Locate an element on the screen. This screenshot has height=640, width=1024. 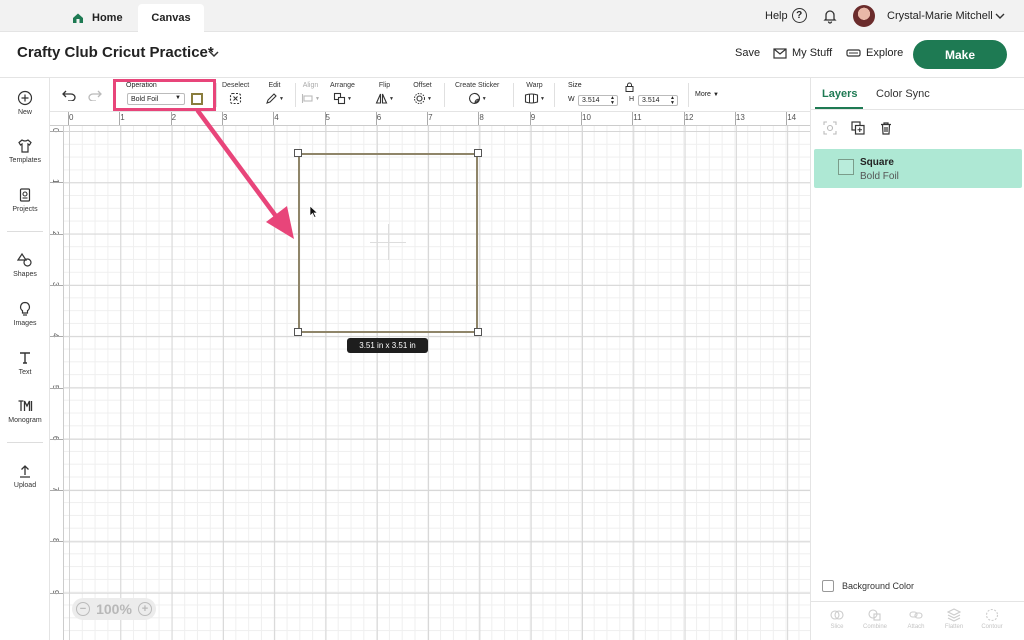
zoom-level: 100% is located at coordinates (114, 609).